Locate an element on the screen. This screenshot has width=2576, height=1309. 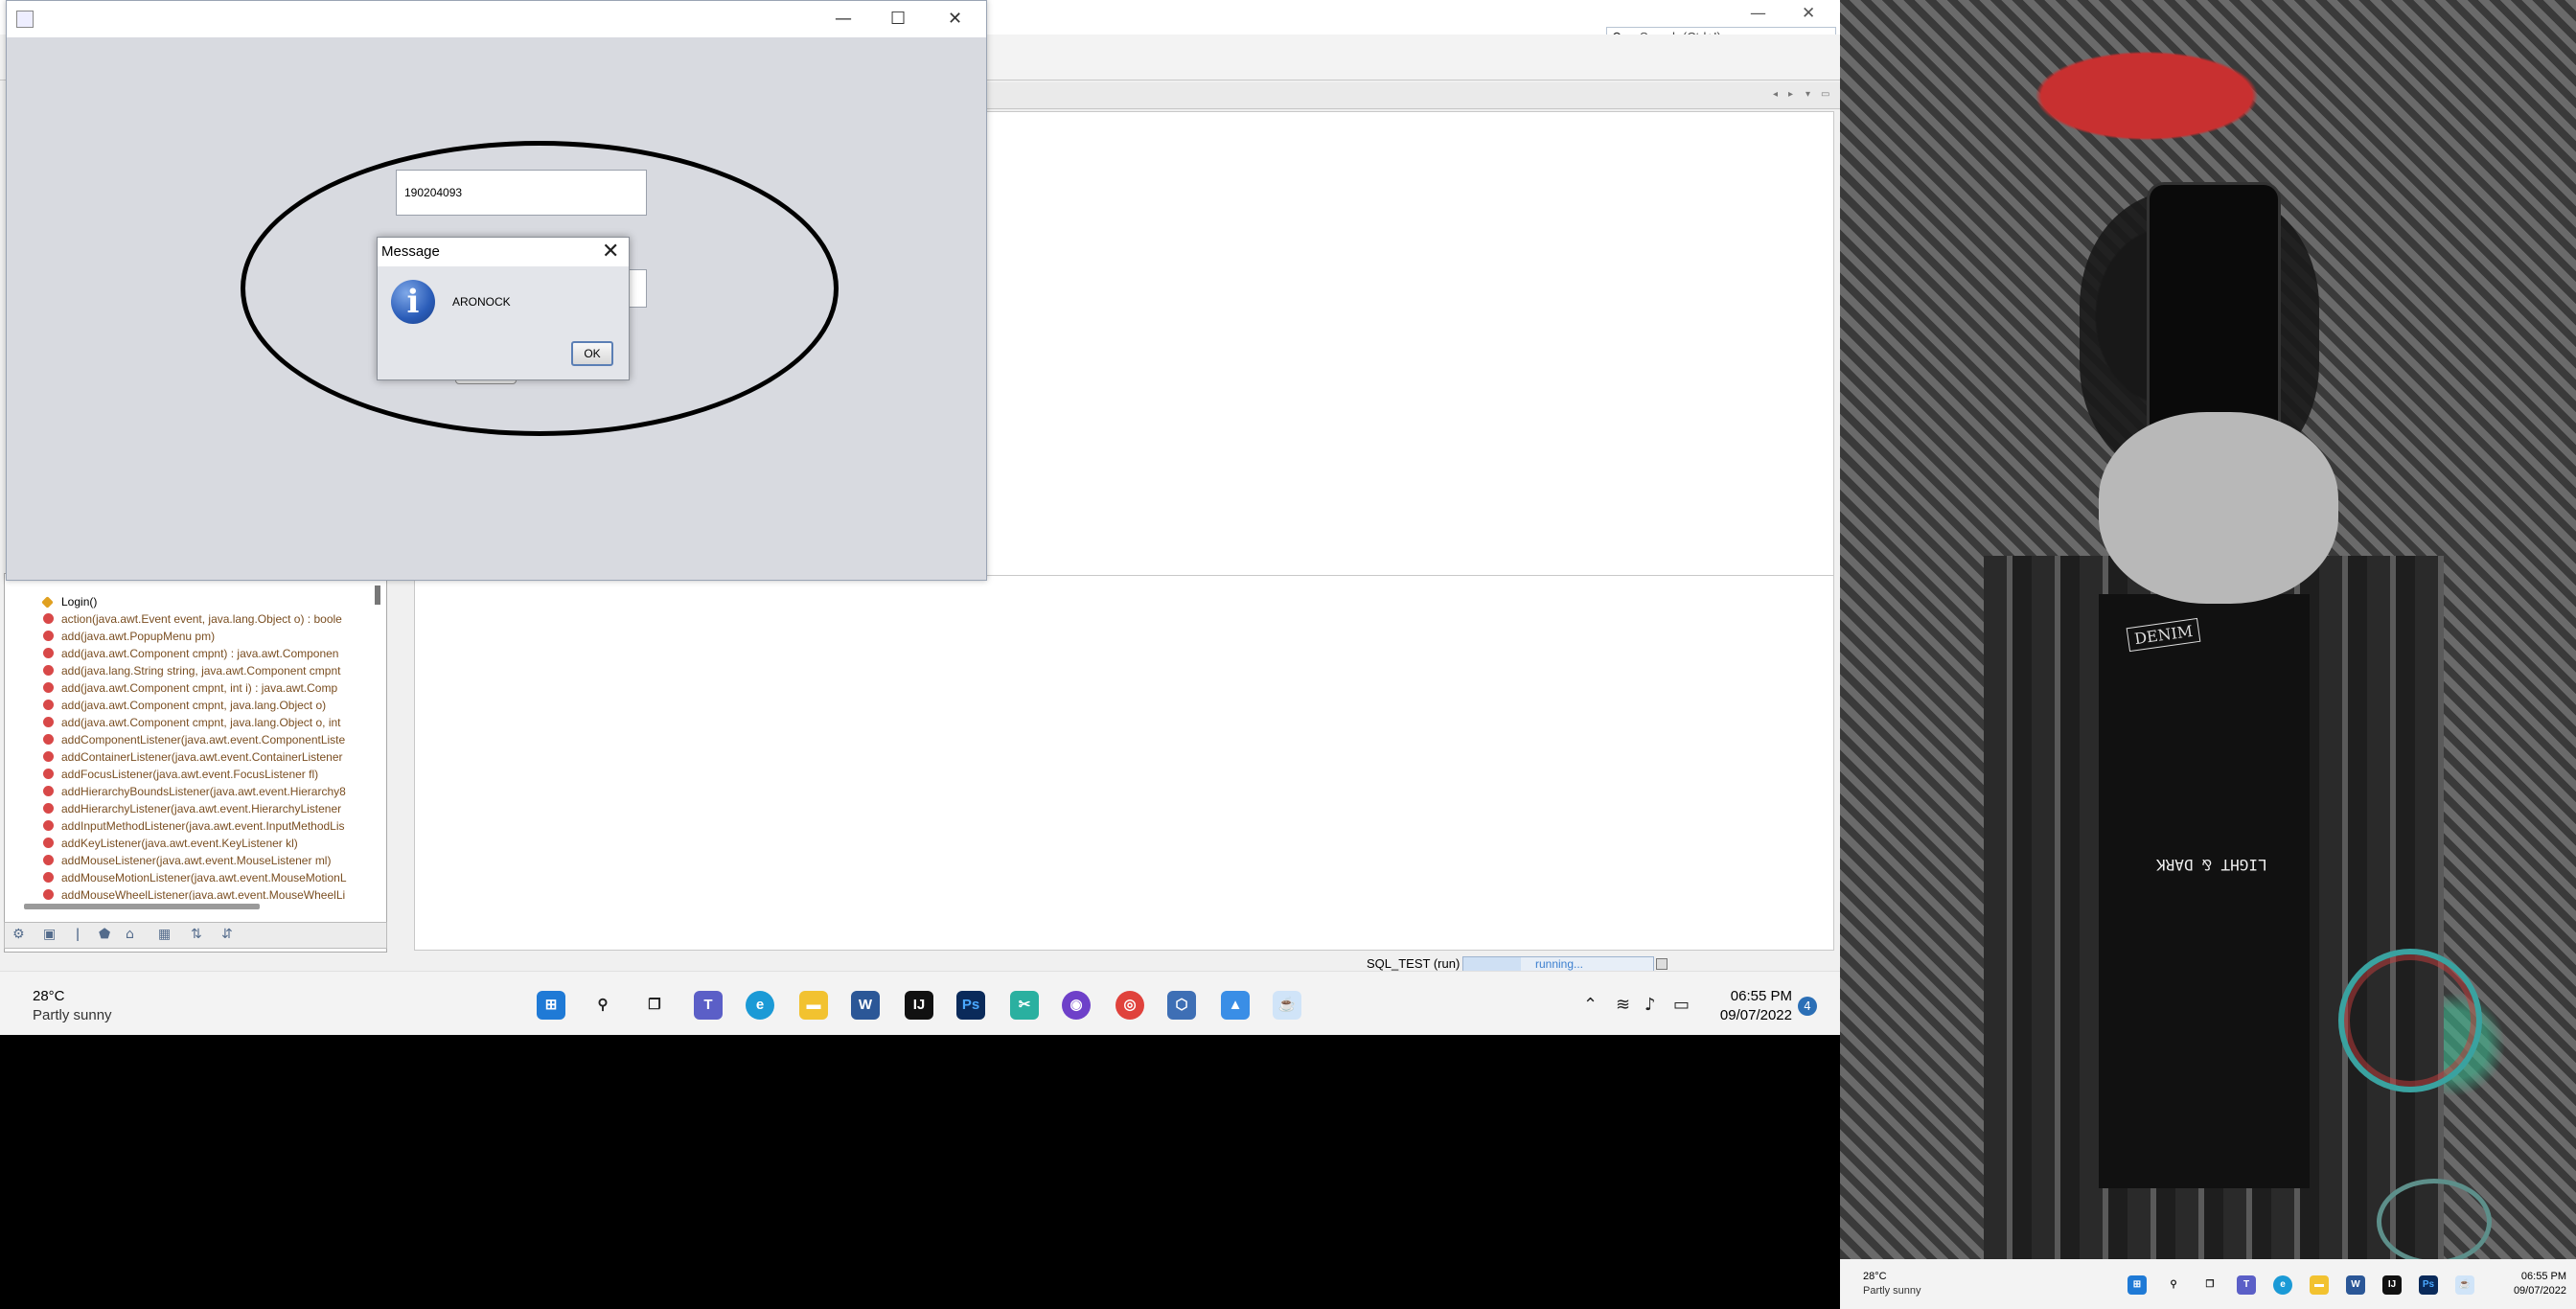
stop-process-button is located at coordinates (1662, 964).